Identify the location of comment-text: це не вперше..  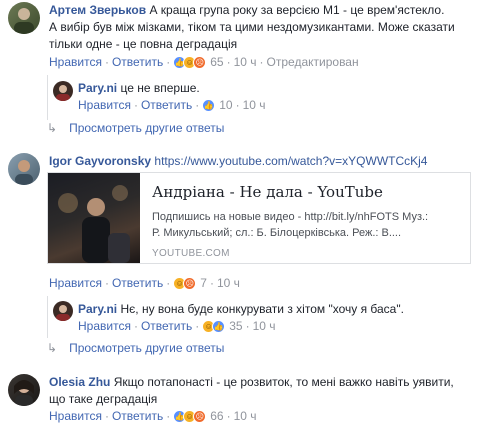
(160, 88).